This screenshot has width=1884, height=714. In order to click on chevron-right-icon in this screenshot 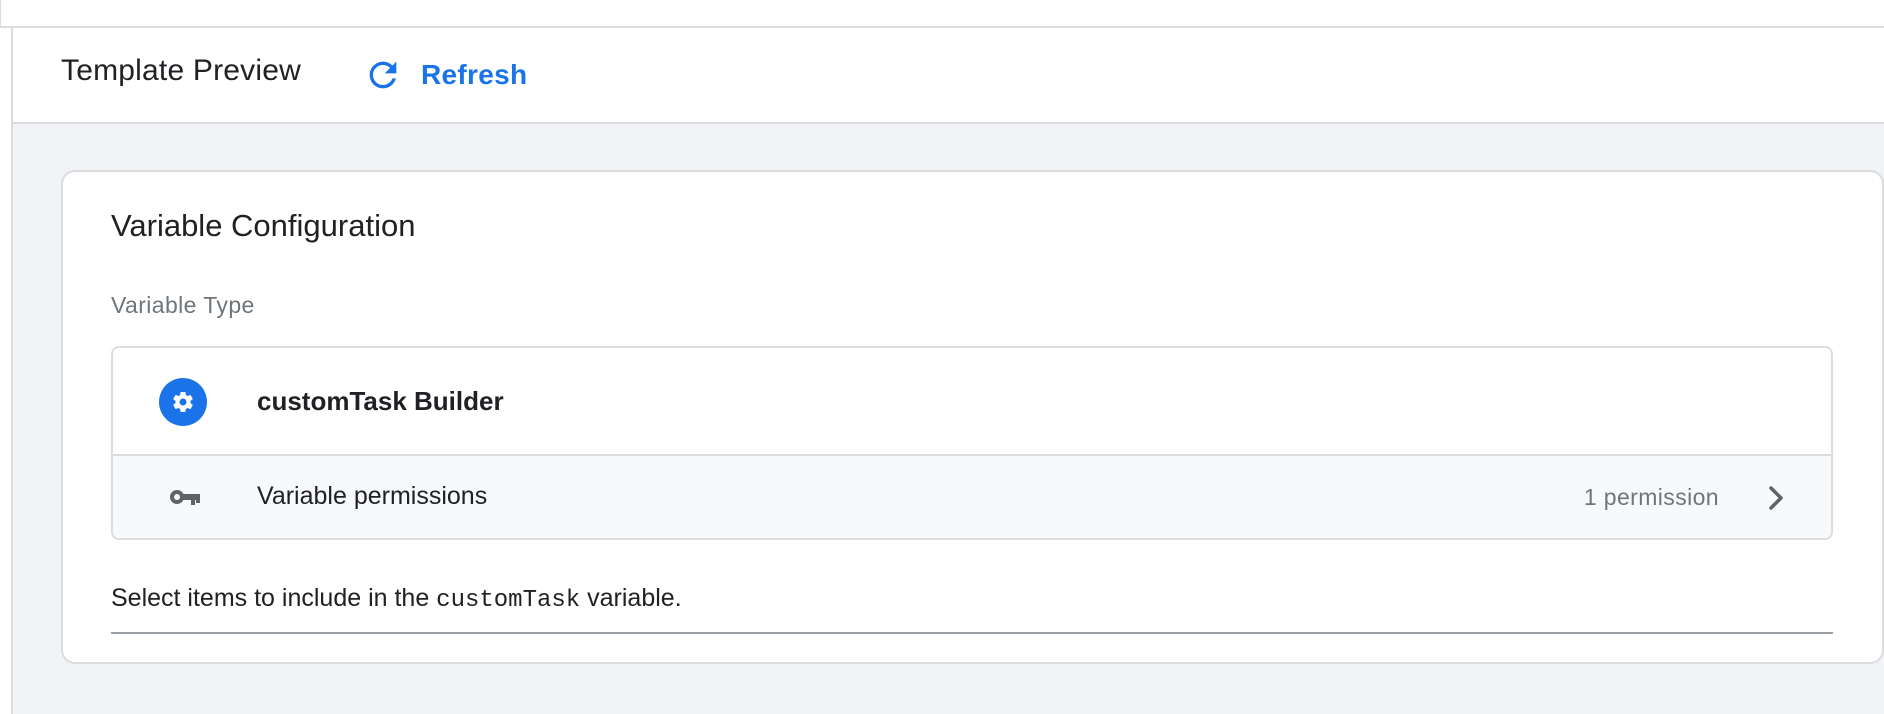, I will do `click(1776, 498)`.